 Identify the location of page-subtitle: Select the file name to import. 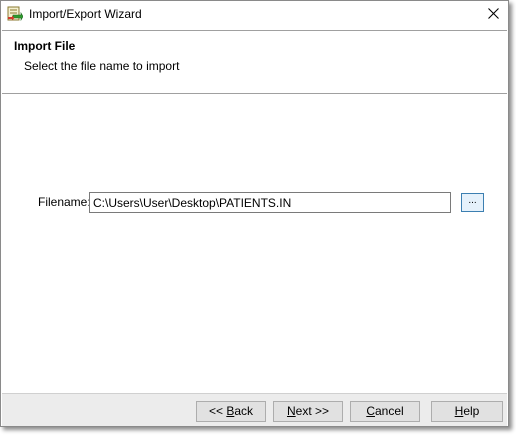
(102, 66).